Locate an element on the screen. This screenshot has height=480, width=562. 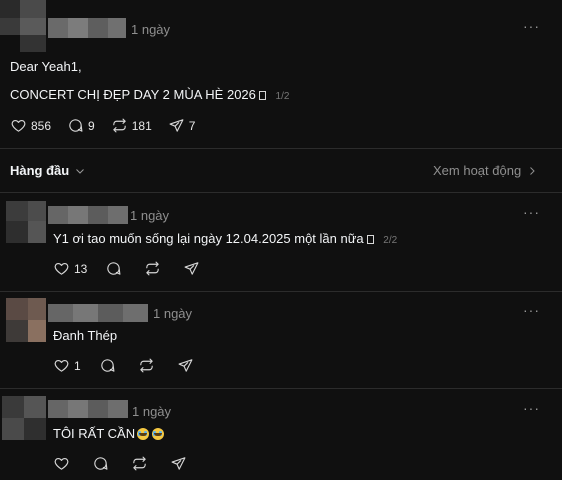
reply-actions: 1 is located at coordinates (123, 365).